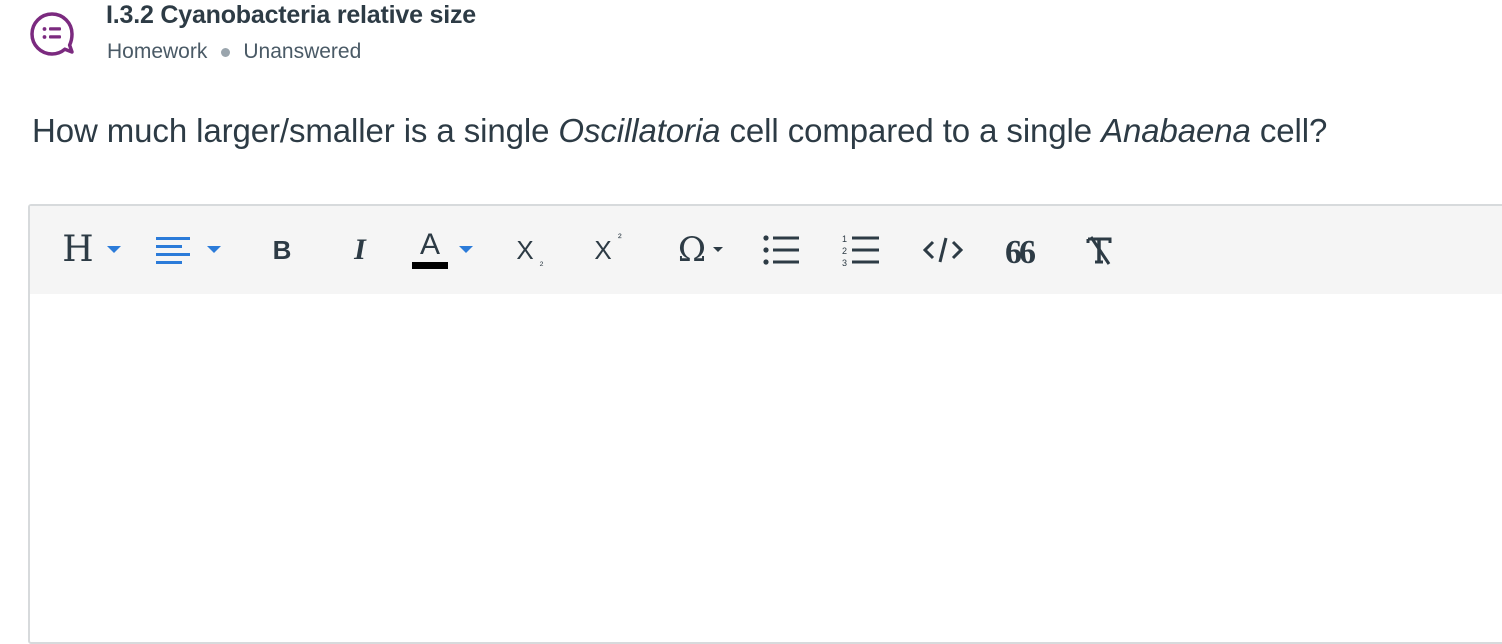 This screenshot has width=1502, height=644. What do you see at coordinates (302, 51) in the screenshot?
I see `answer-status: Unanswered` at bounding box center [302, 51].